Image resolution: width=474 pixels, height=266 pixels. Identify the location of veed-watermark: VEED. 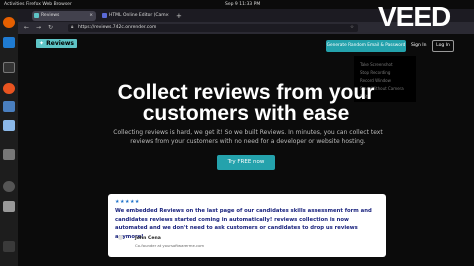
(414, 16).